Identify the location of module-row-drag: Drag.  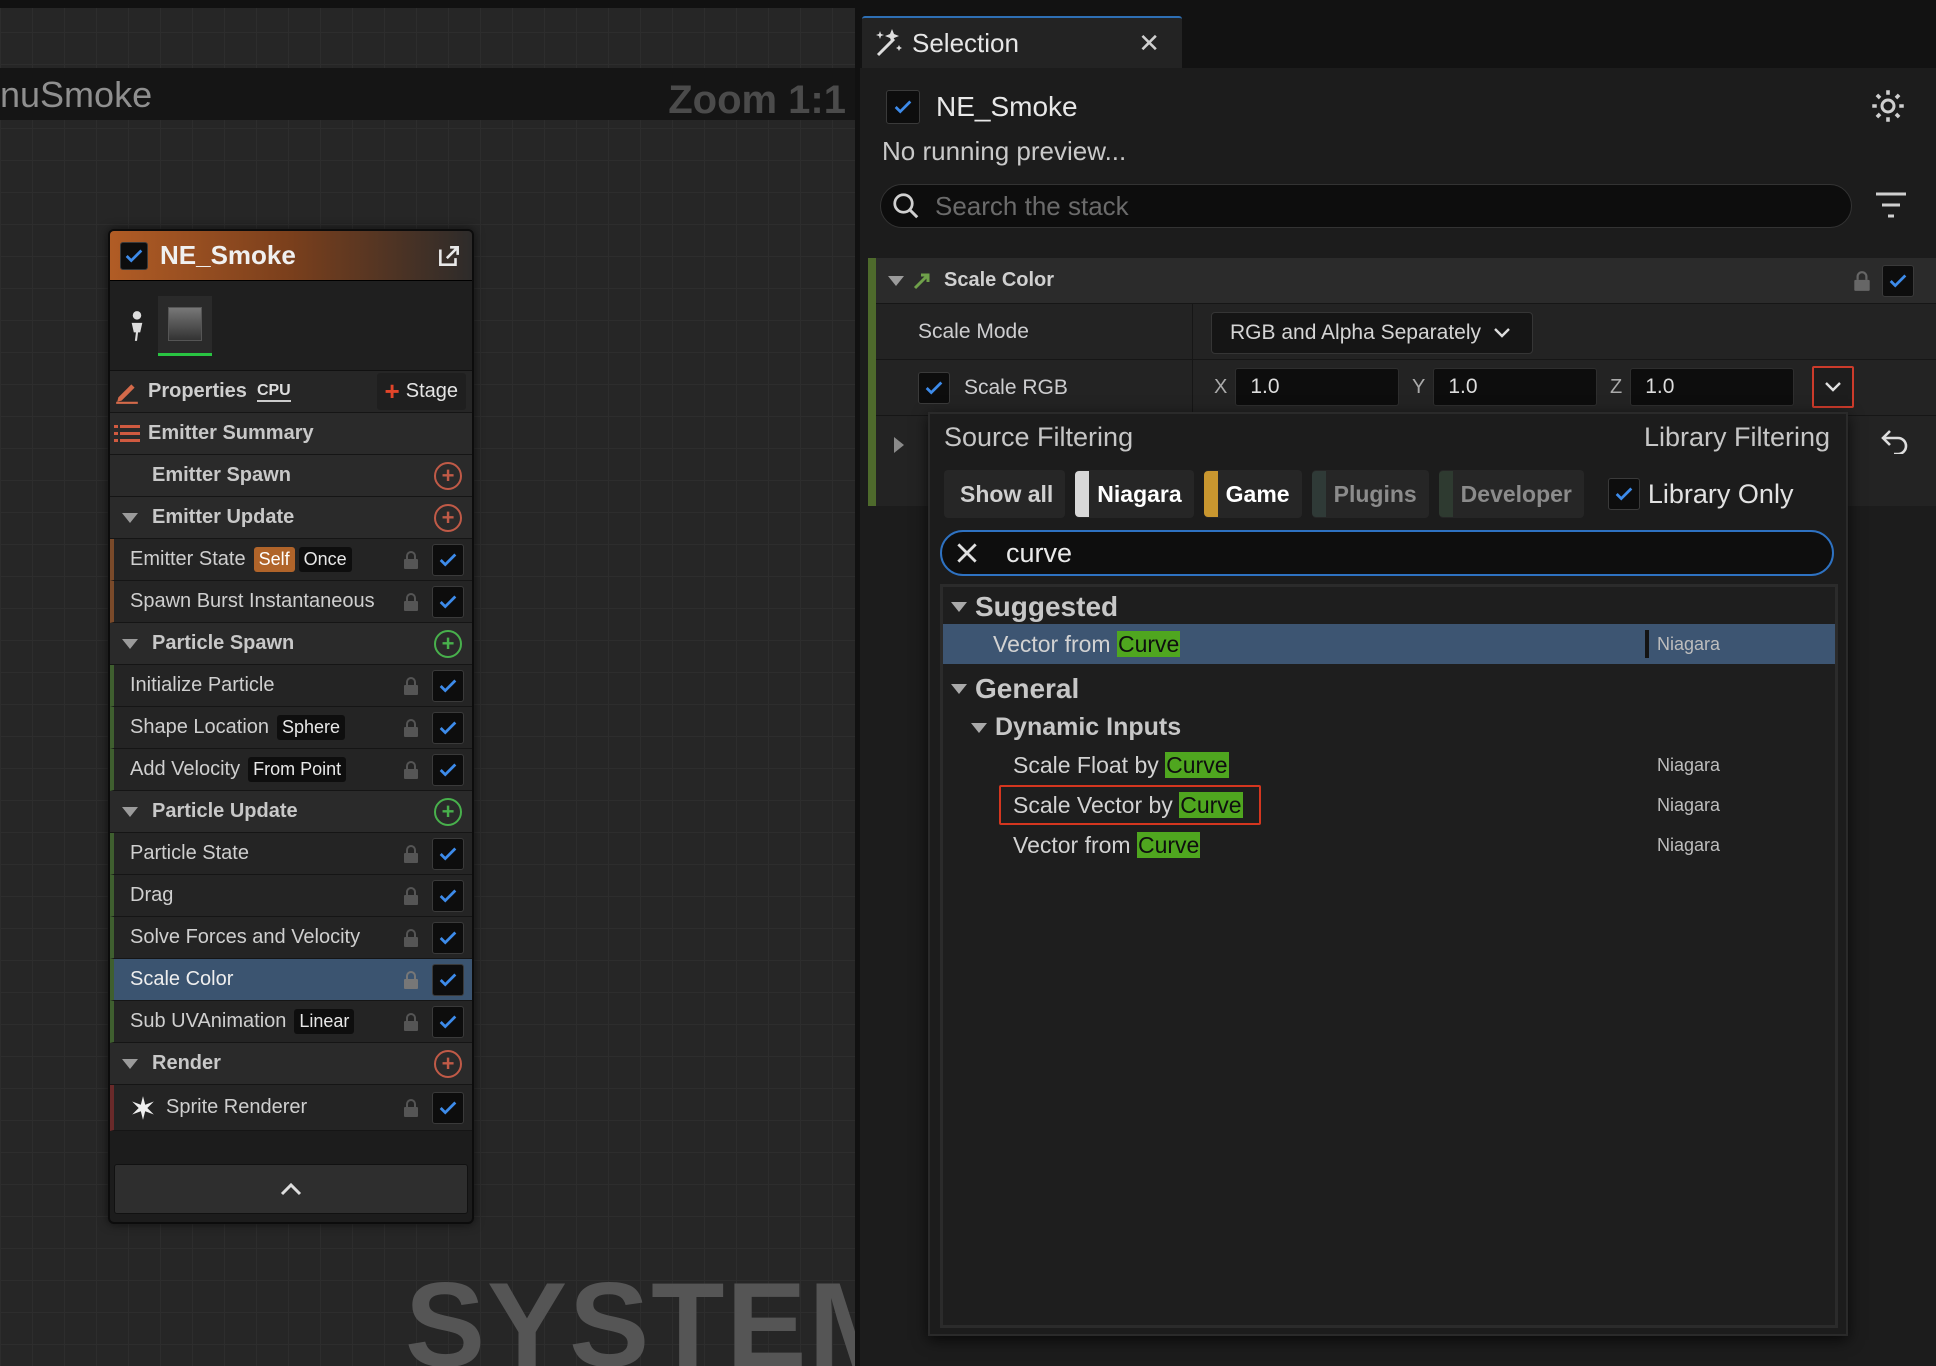
(291, 896).